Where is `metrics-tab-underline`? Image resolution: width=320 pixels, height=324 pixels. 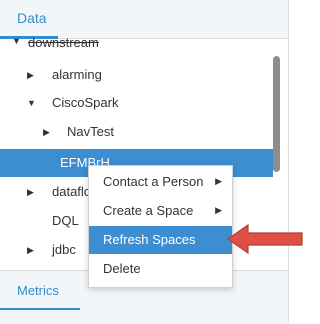 metrics-tab-underline is located at coordinates (40, 309).